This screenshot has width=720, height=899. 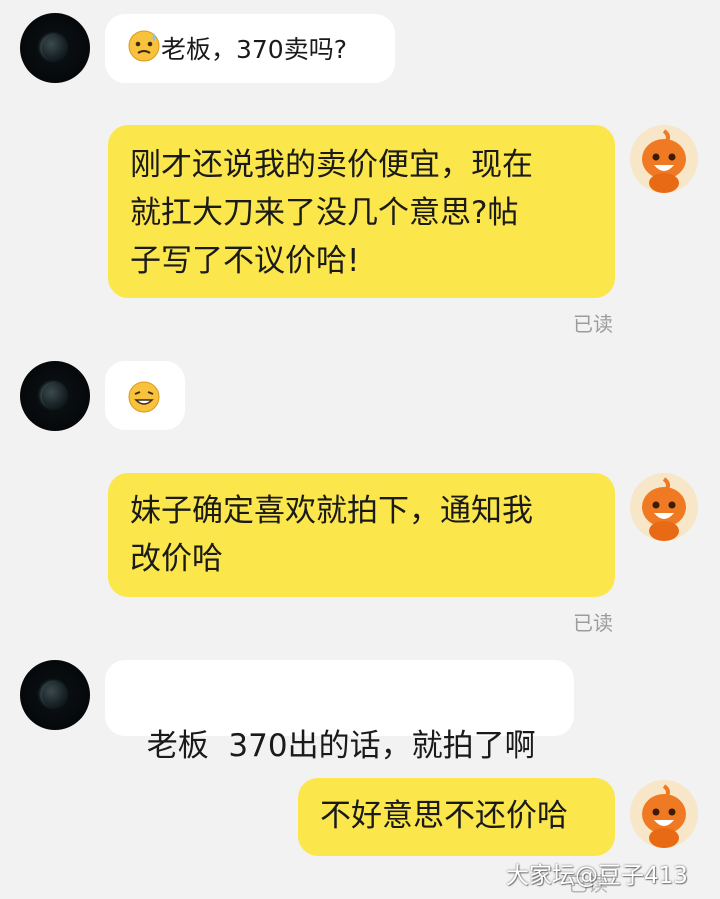 What do you see at coordinates (331, 165) in the screenshot?
I see `message-line: 刚才还说我的卖价便宜，现在` at bounding box center [331, 165].